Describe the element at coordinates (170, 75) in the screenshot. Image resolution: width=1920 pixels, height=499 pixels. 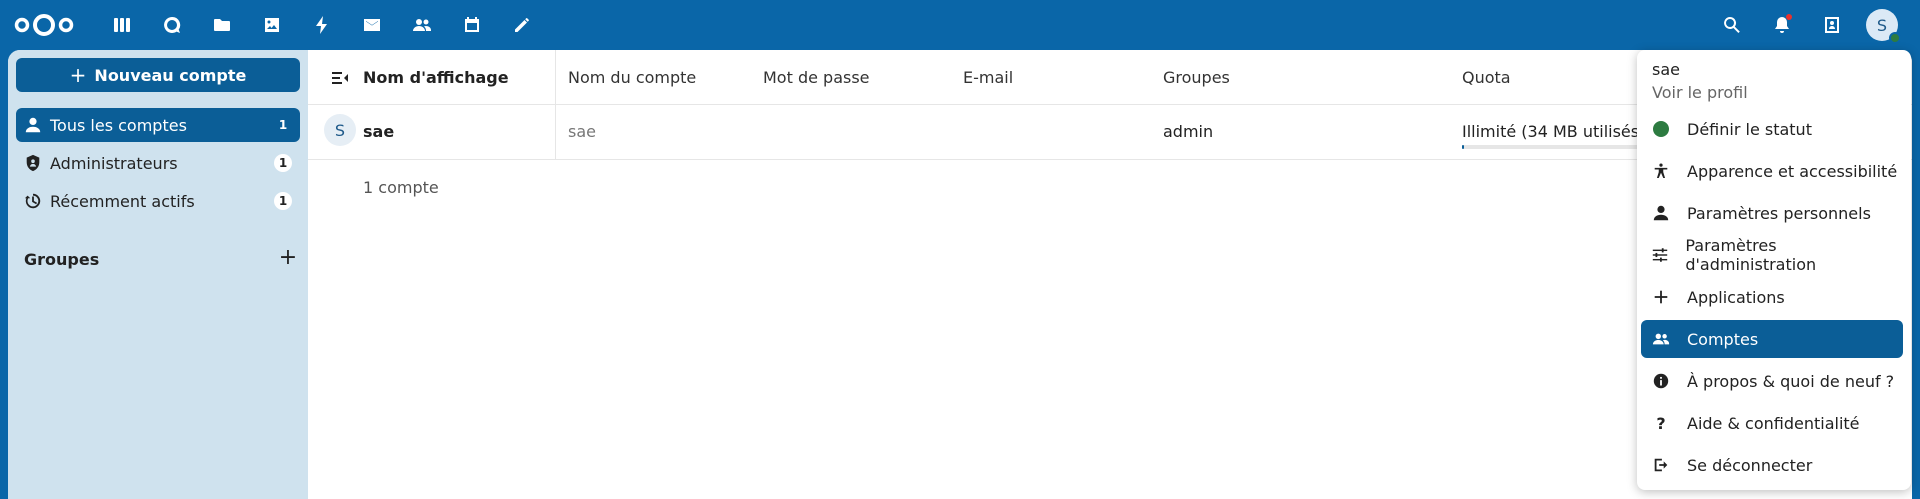
I see `new-account-label: Nouveau compte` at that location.